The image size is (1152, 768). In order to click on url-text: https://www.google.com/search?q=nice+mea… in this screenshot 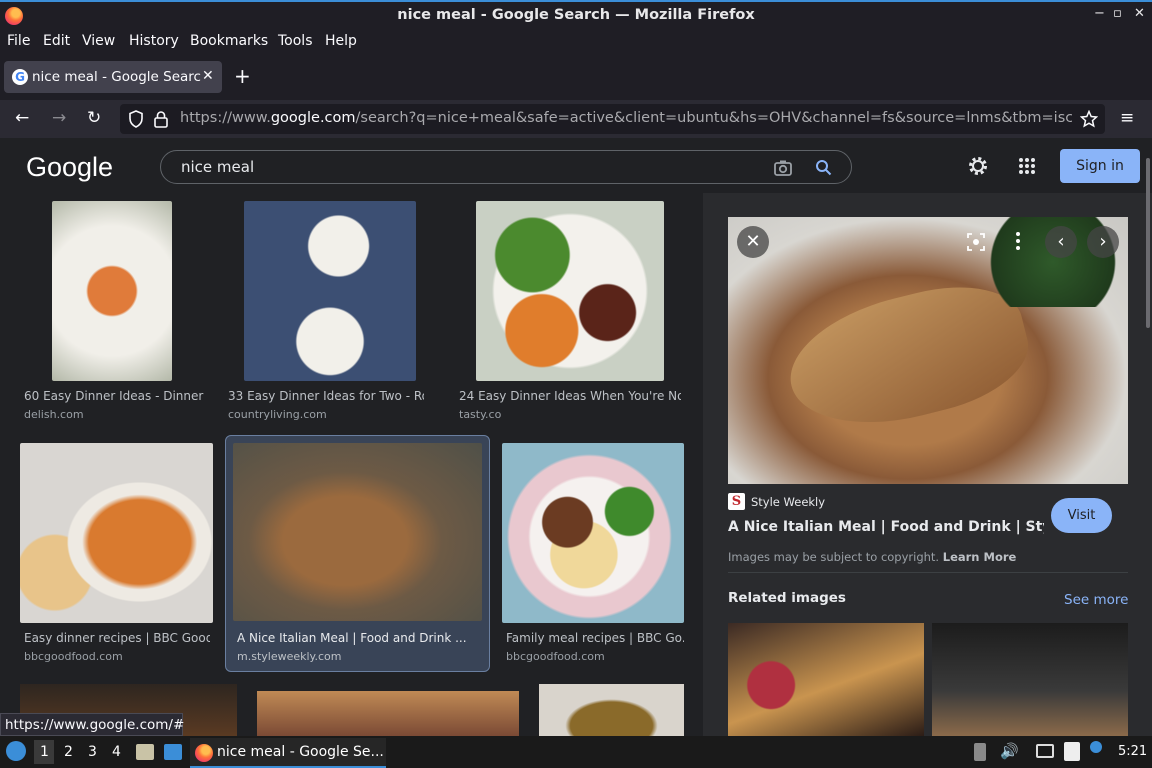, I will do `click(626, 118)`.